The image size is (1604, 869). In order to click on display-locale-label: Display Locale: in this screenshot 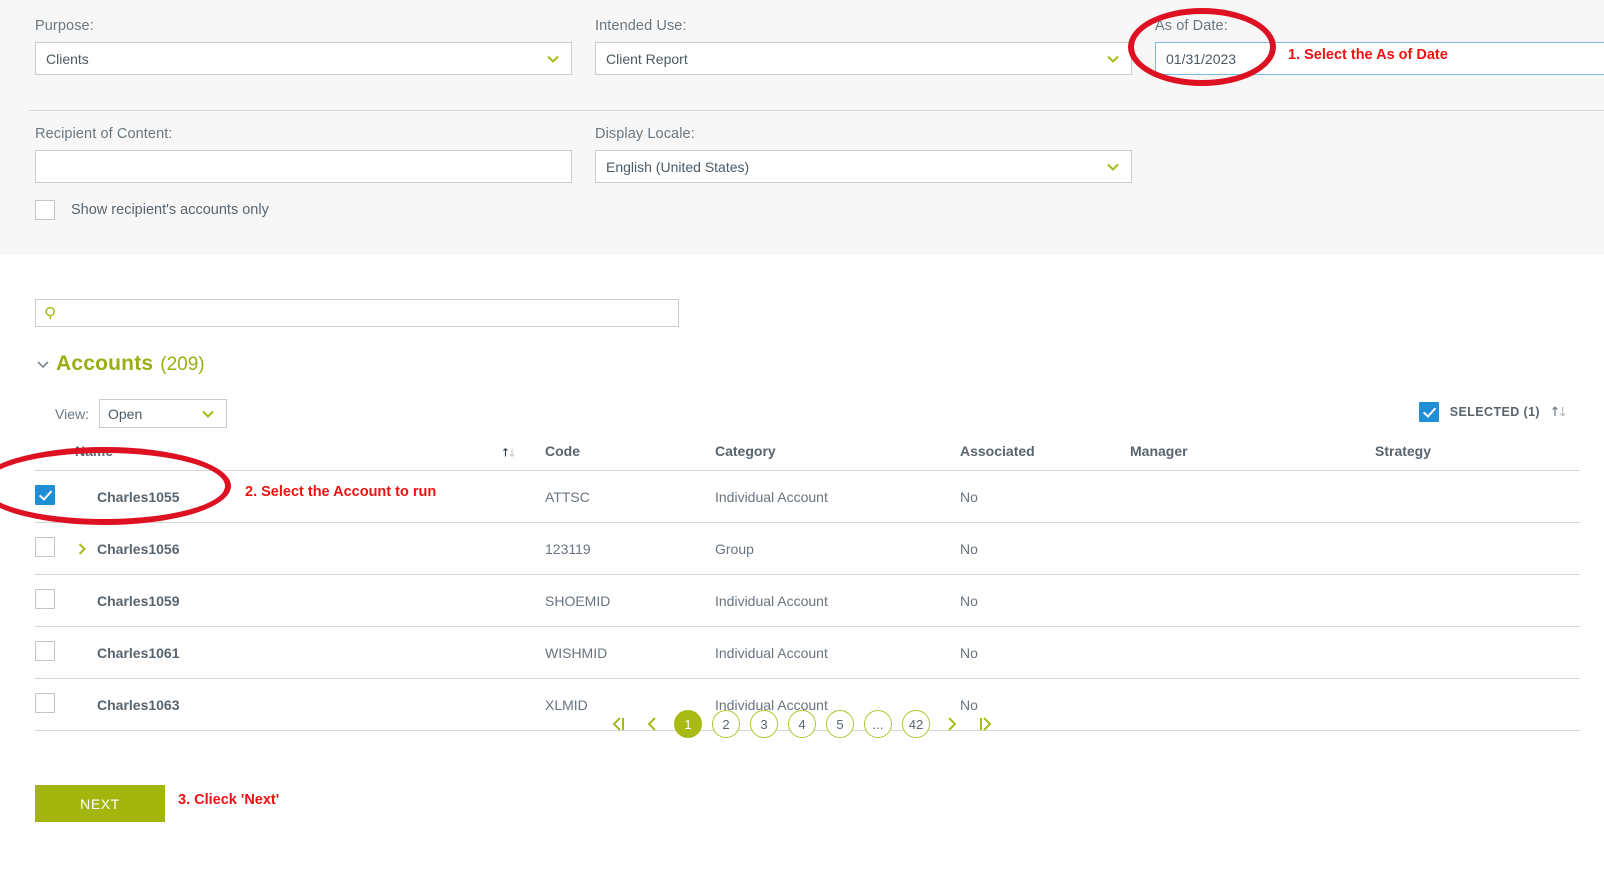, I will do `click(645, 134)`.